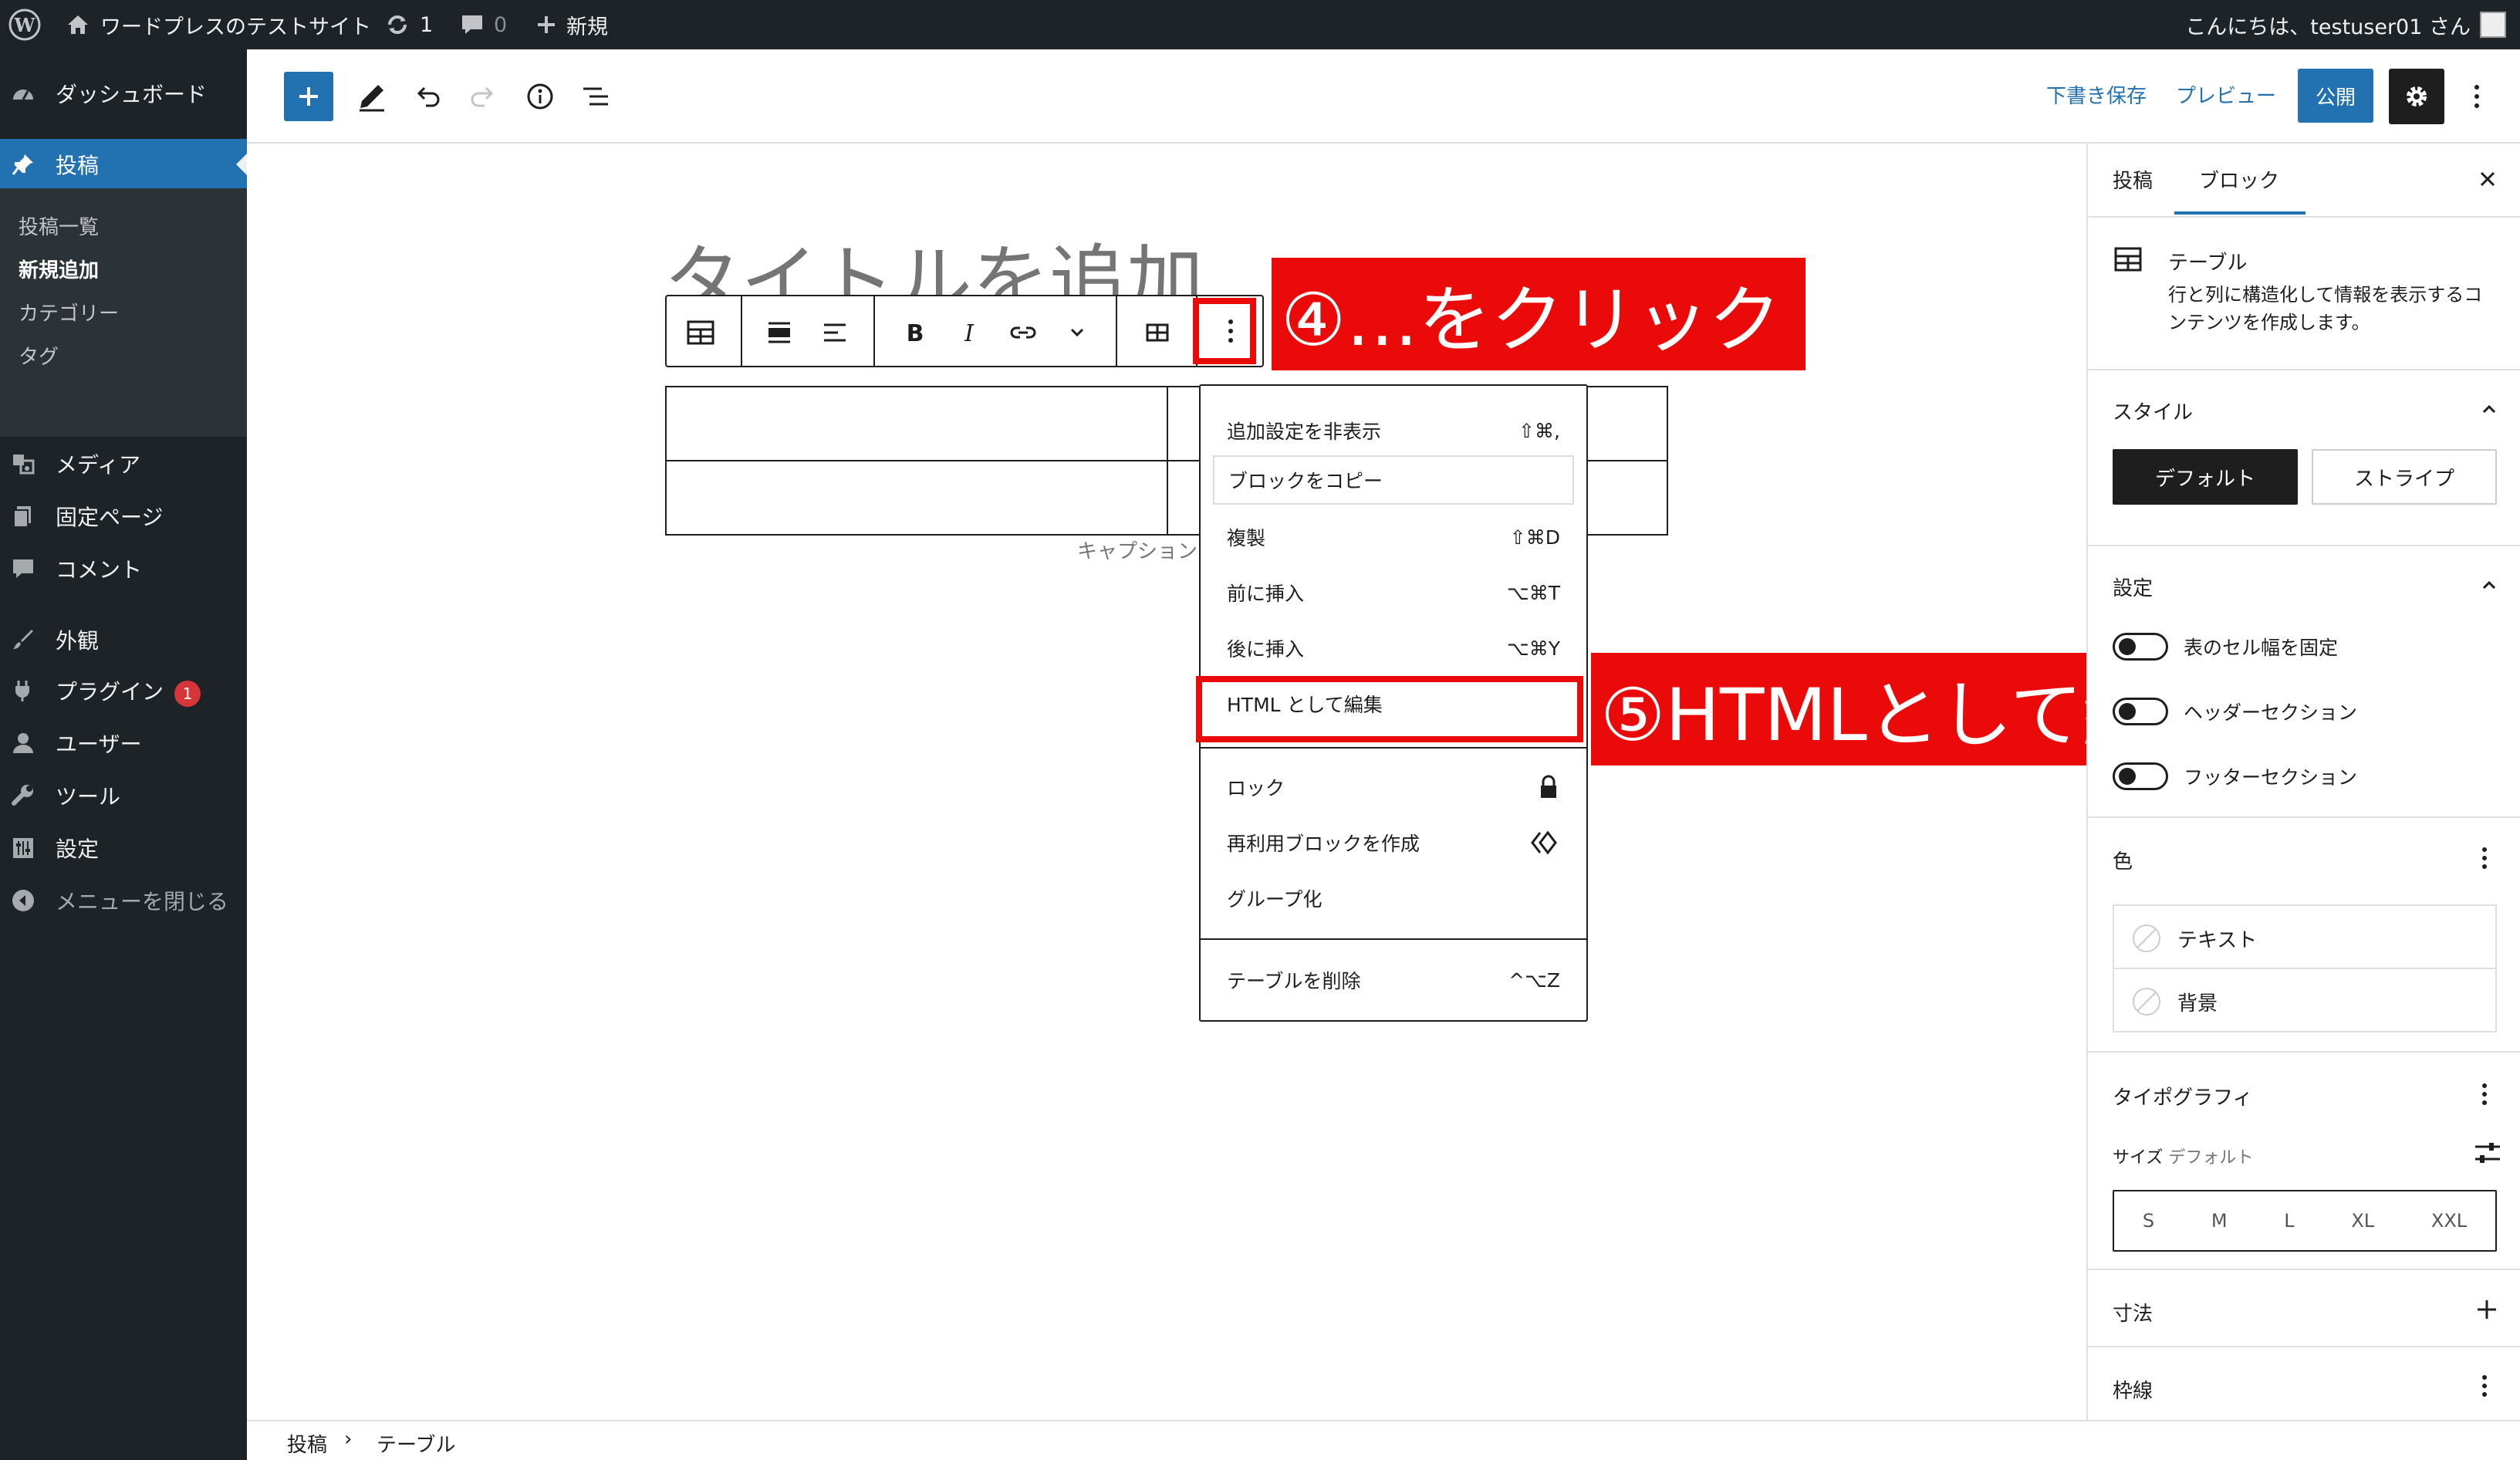 The height and width of the screenshot is (1460, 2520). Describe the element at coordinates (1394, 592) in the screenshot. I see `menu-item-insert-before: 前に挿入 ⌥⌘T` at that location.